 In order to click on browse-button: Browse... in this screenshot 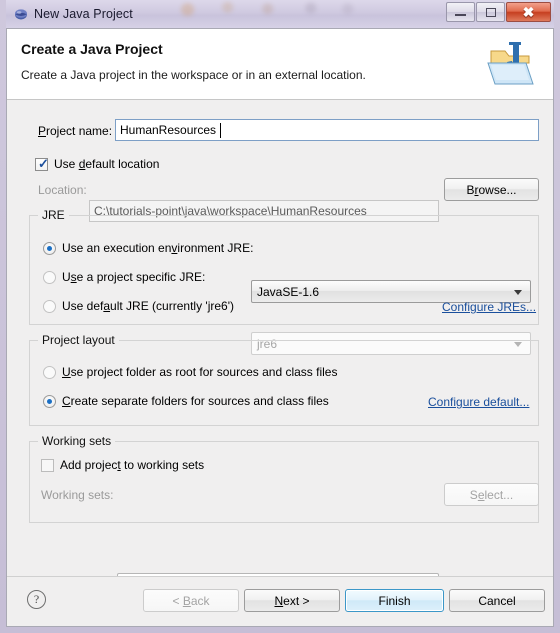, I will do `click(491, 189)`.